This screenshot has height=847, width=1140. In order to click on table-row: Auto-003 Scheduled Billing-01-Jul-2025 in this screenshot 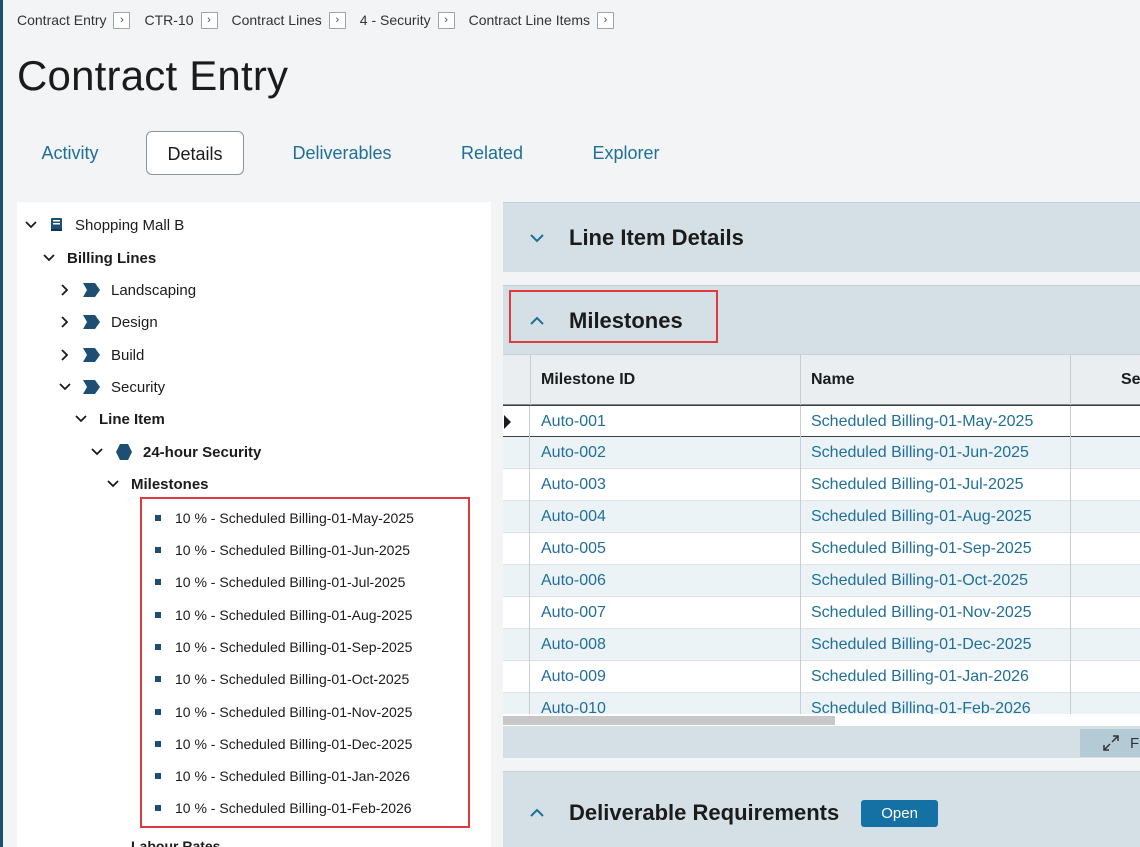, I will do `click(821, 485)`.